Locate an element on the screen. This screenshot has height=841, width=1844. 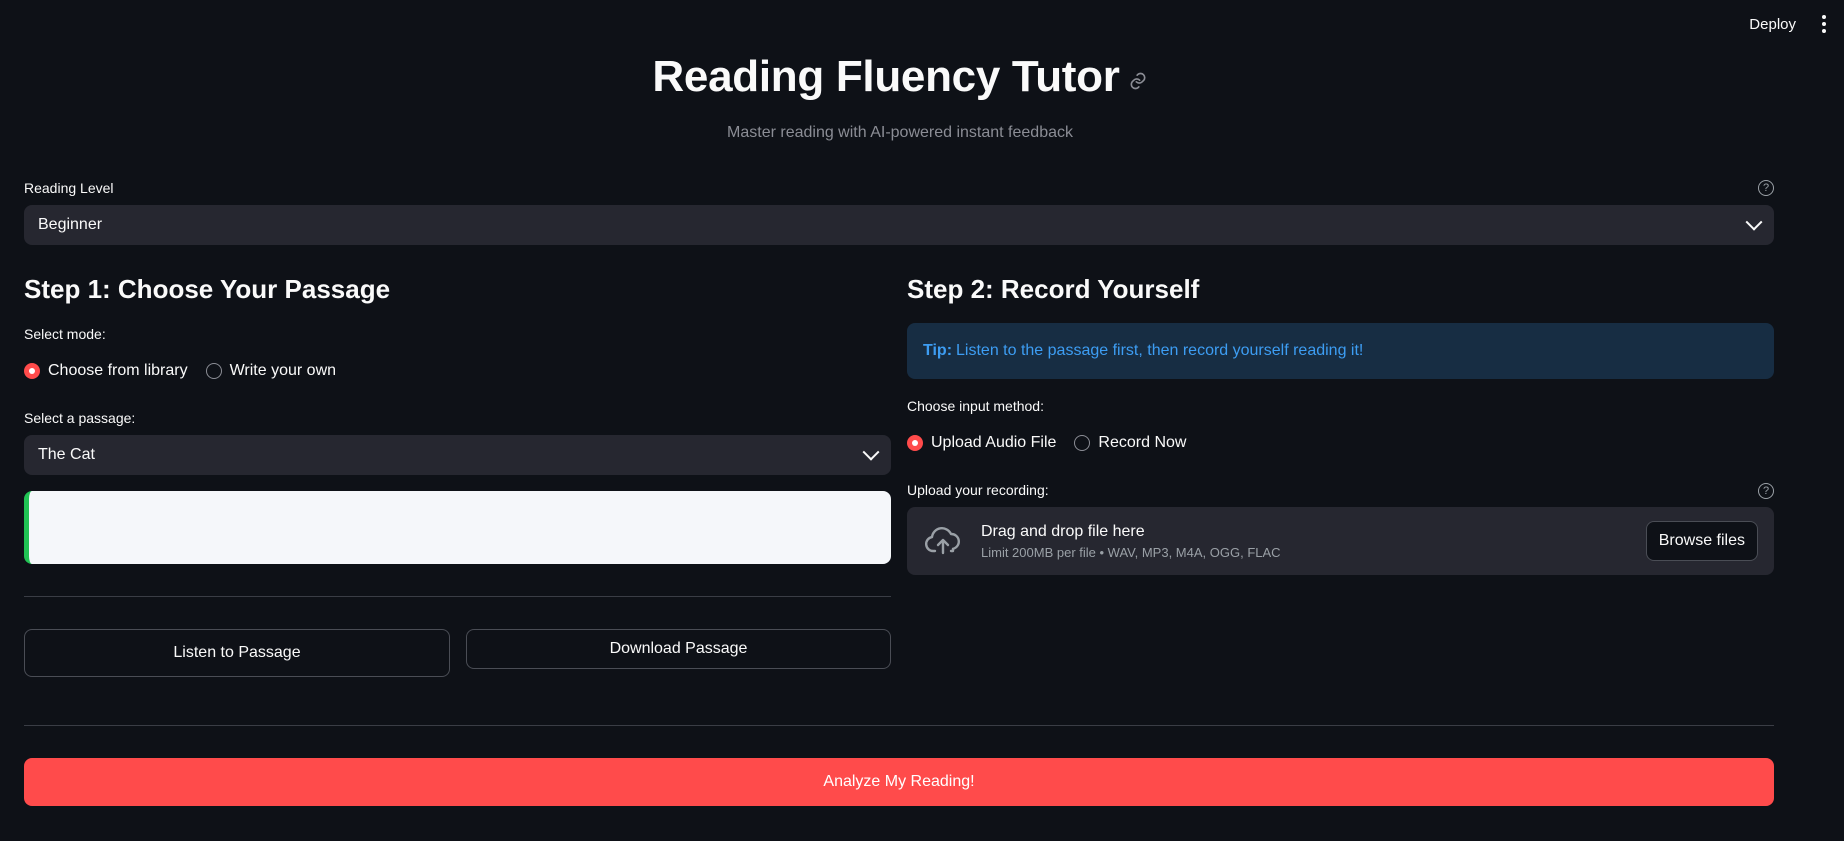
method-option-label: Upload Audio File is located at coordinates (994, 442).